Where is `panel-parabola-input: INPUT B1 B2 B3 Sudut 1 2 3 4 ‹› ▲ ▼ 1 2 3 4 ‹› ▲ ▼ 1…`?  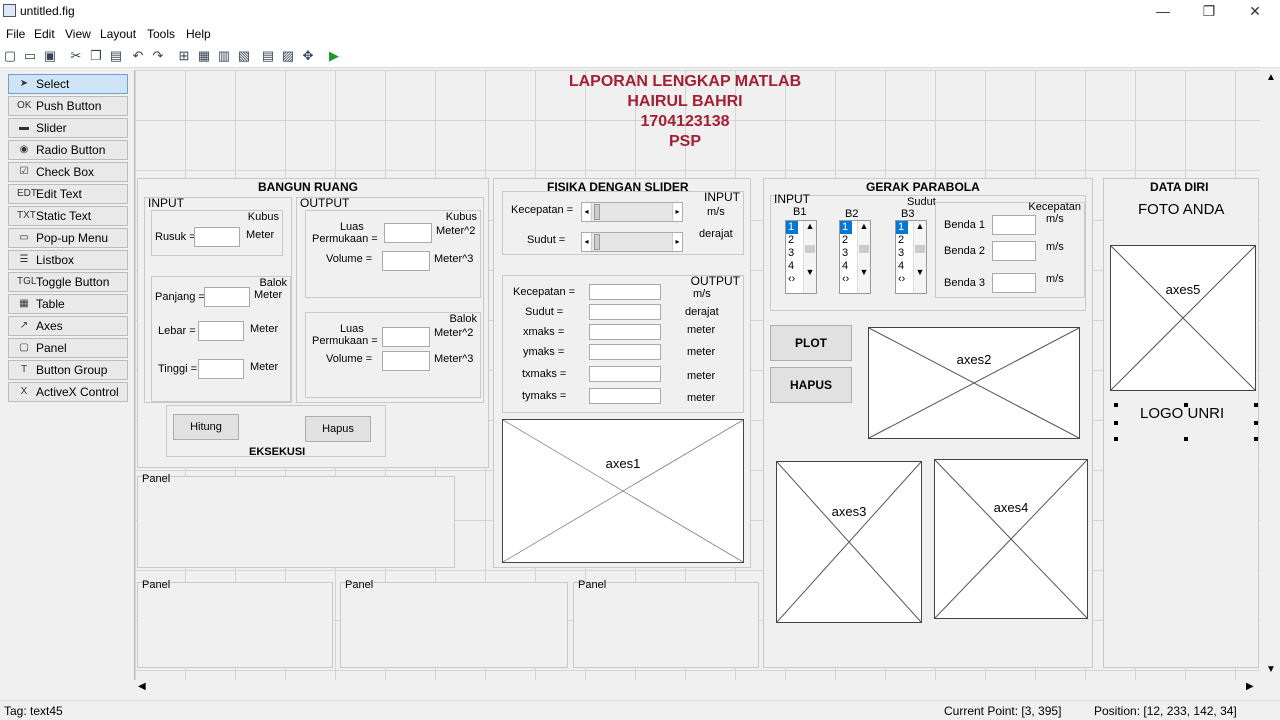 panel-parabola-input: INPUT B1 B2 B3 Sudut 1 2 3 4 ‹› ▲ ▼ 1 2 3 4 ‹› ▲ ▼ 1… is located at coordinates (928, 251).